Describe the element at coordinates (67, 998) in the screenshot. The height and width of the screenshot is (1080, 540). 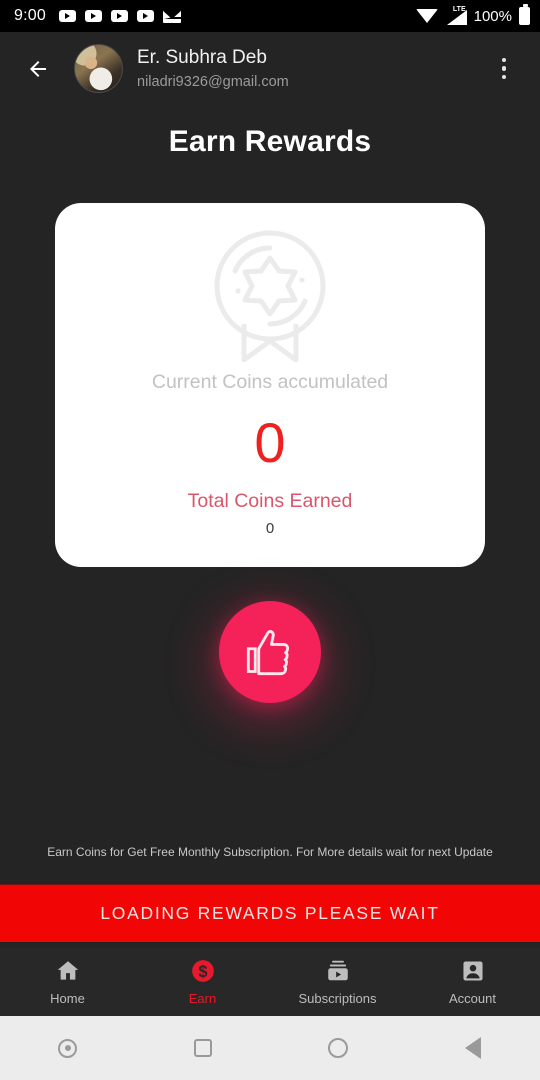
I see `nav-label-home: Home` at that location.